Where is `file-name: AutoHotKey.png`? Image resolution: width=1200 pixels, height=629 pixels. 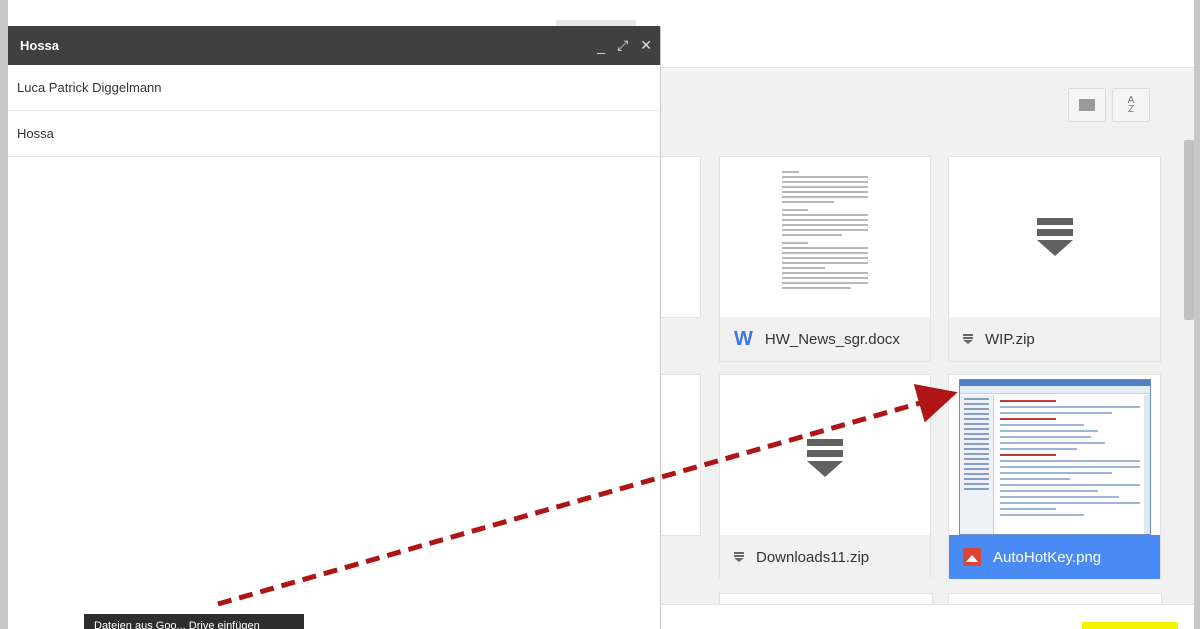 file-name: AutoHotKey.png is located at coordinates (1047, 557).